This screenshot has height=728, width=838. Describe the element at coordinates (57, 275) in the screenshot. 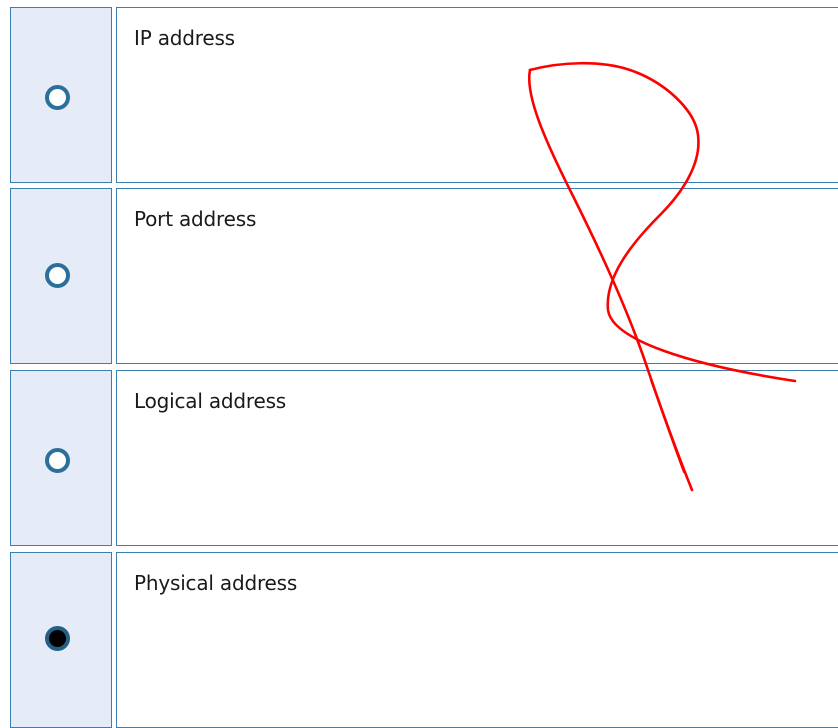

I see `radio-port-address` at that location.